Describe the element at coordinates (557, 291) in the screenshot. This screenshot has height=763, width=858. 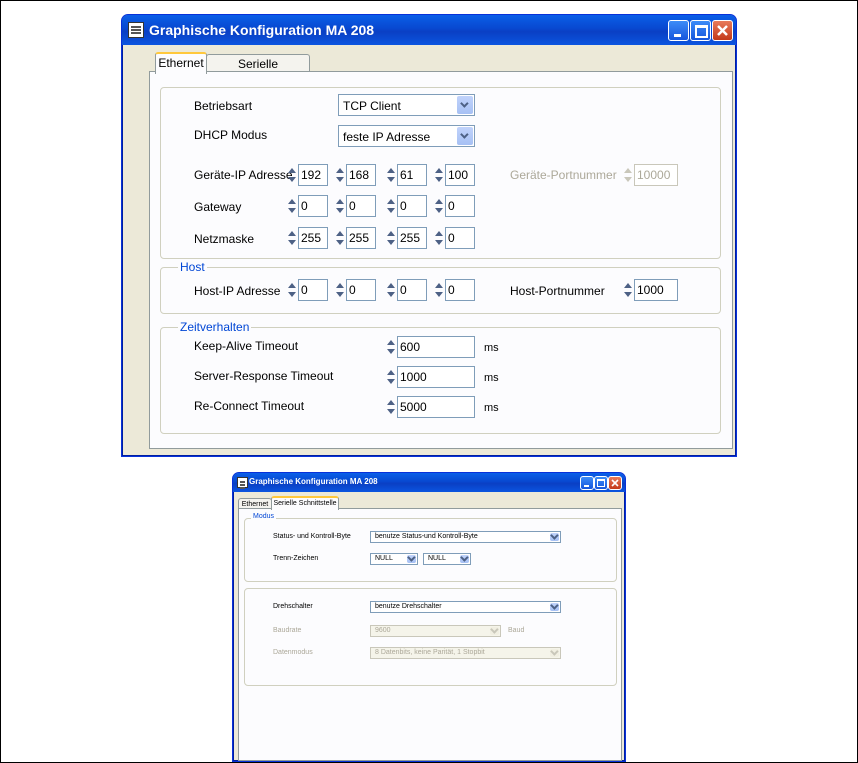
I see `host-port-label: Host-Portnummer` at that location.